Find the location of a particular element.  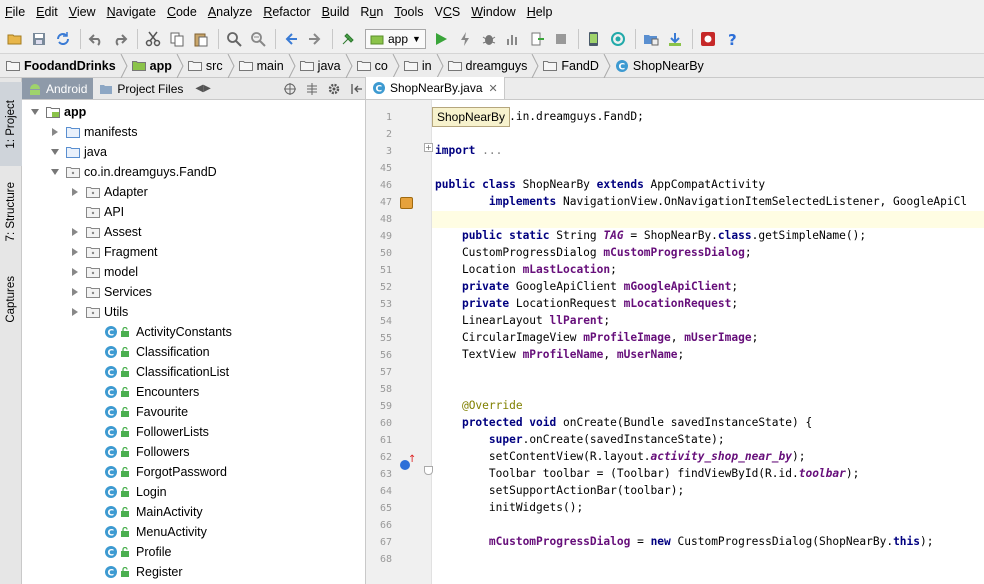

run-config-select: app ▼ is located at coordinates (395, 38).